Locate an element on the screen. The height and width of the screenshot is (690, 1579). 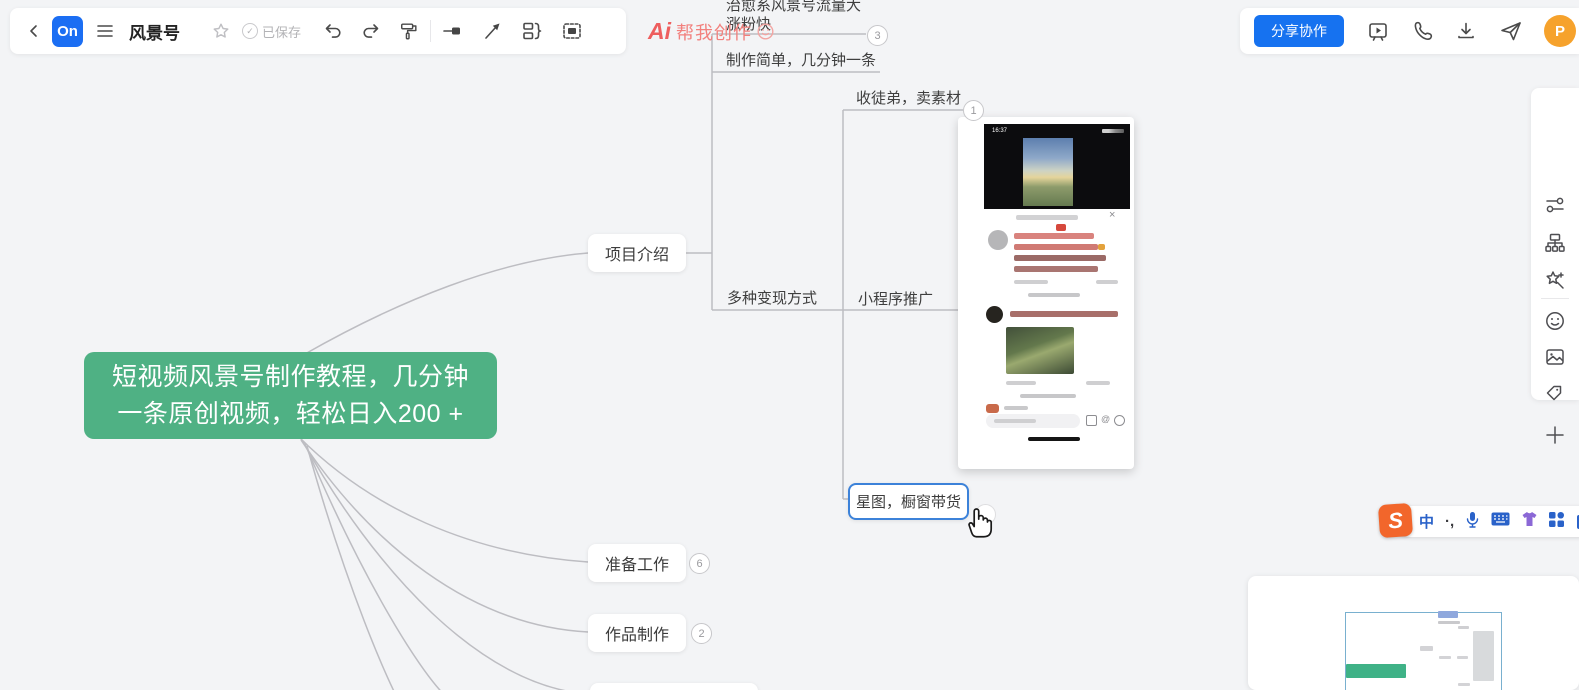
minimap-selected-node is located at coordinates (1448, 614).